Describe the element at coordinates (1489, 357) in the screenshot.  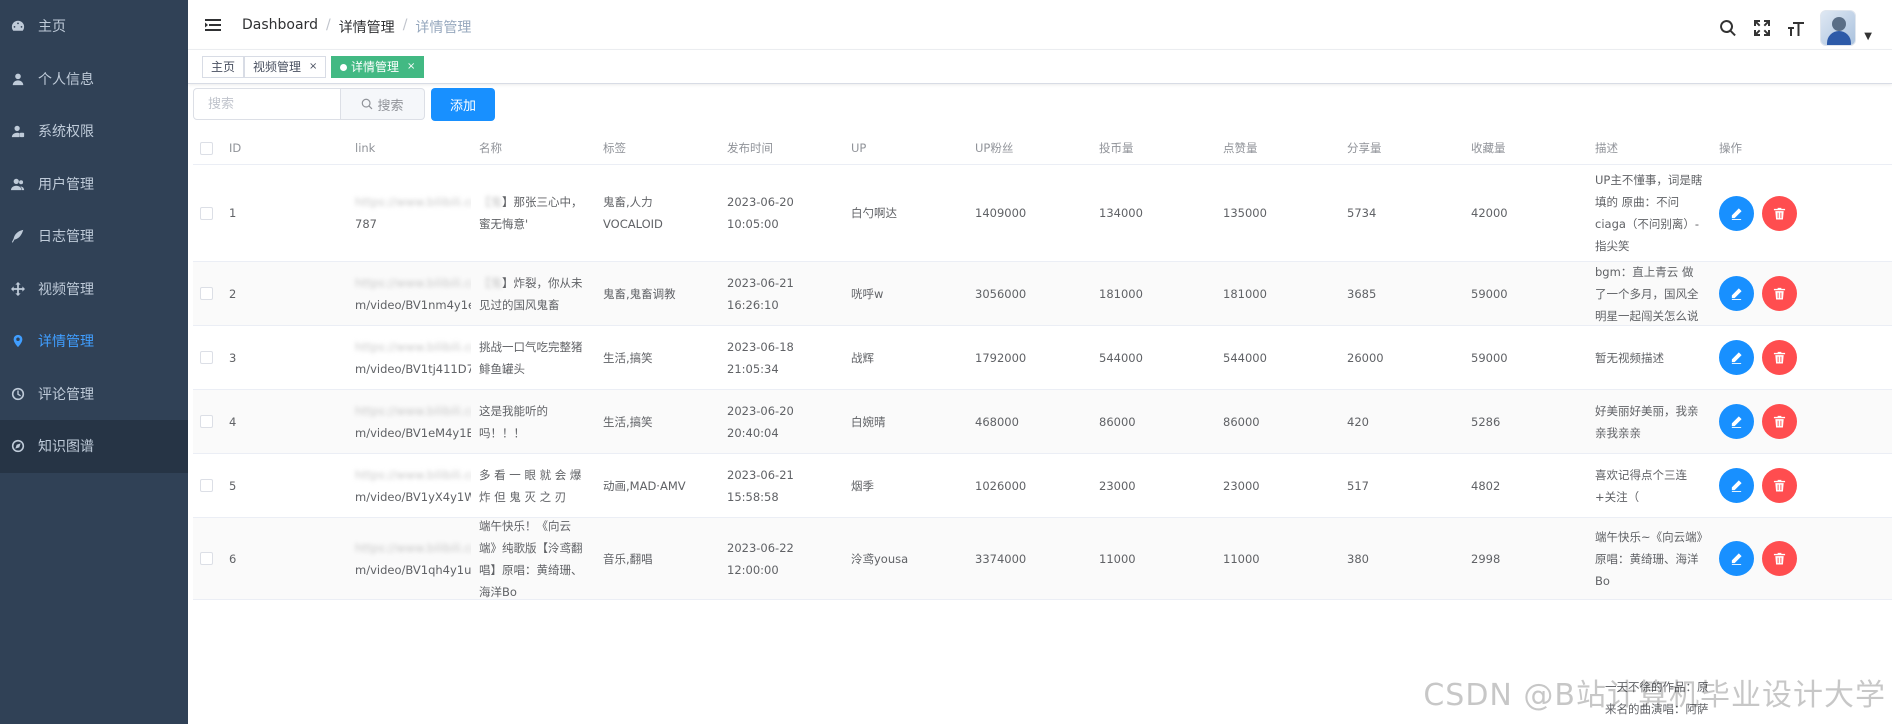
I see `cell-fav: 59000` at that location.